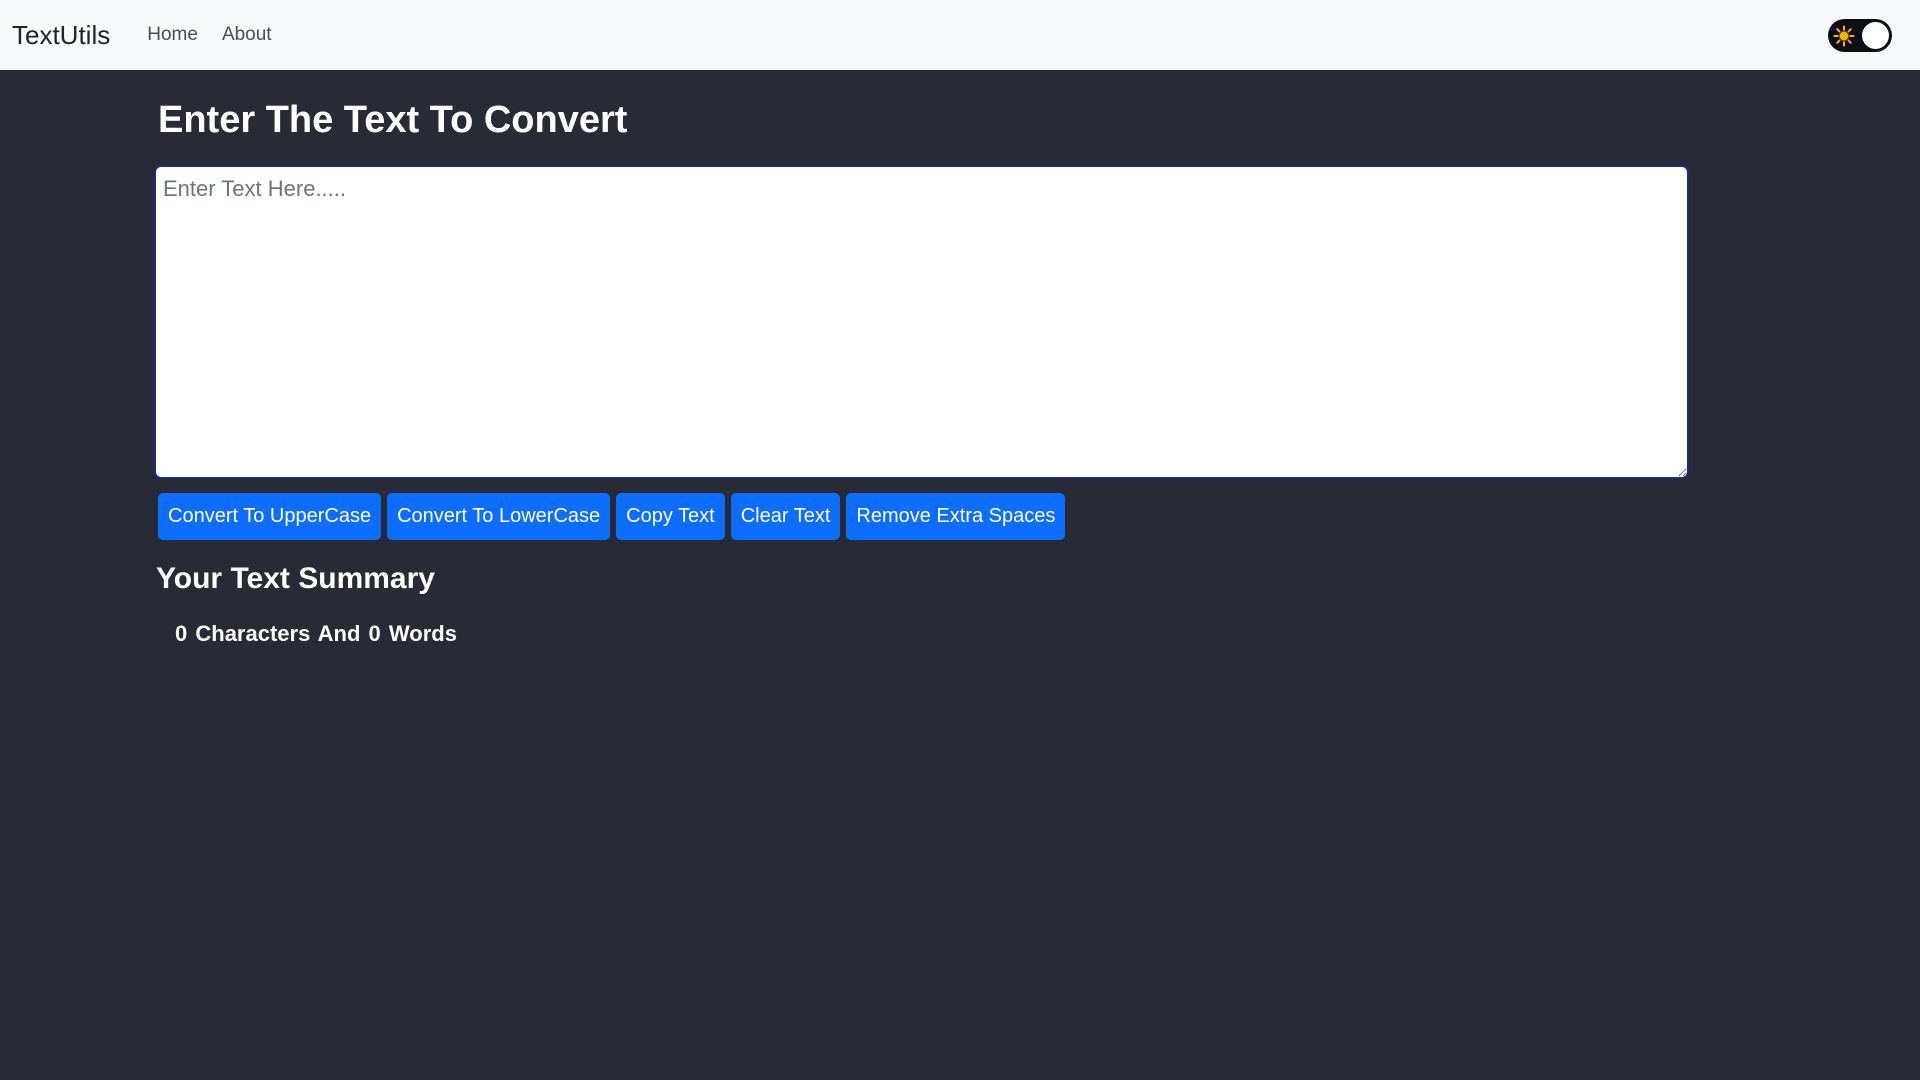  I want to click on word-count: 0, so click(374, 633).